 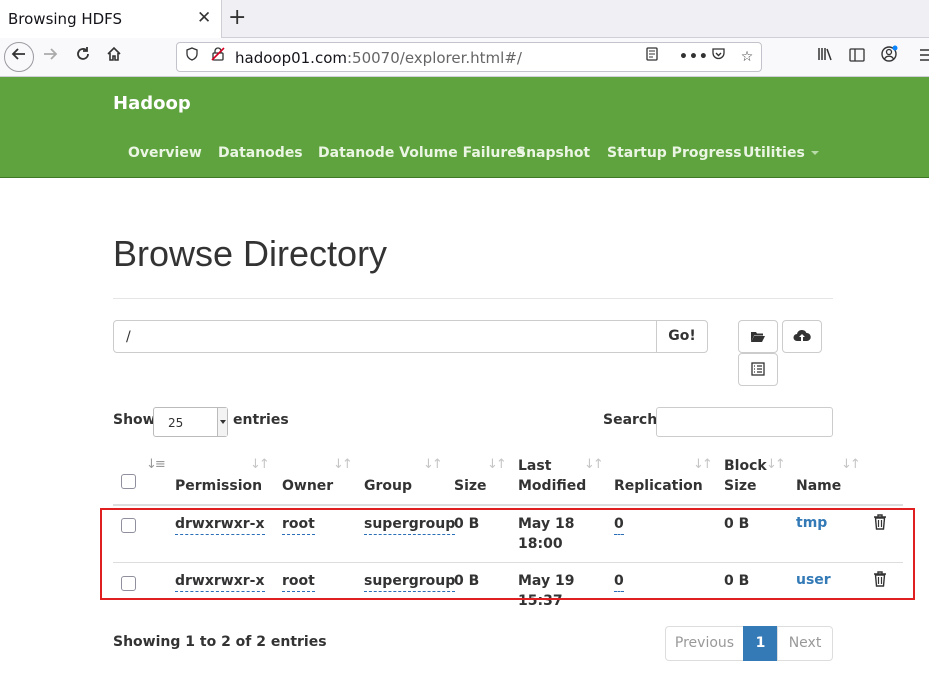 I want to click on folder-open-icon, so click(x=758, y=336).